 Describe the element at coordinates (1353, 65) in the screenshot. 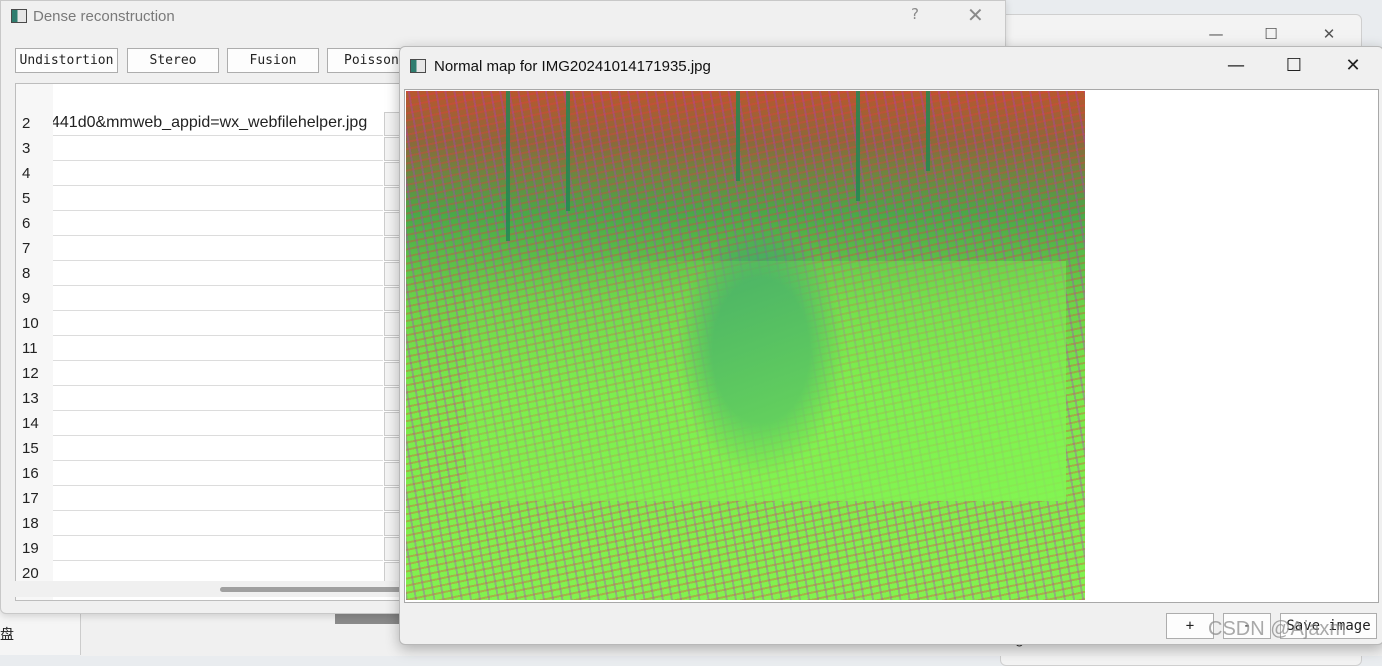

I see `close-button: ✕` at that location.